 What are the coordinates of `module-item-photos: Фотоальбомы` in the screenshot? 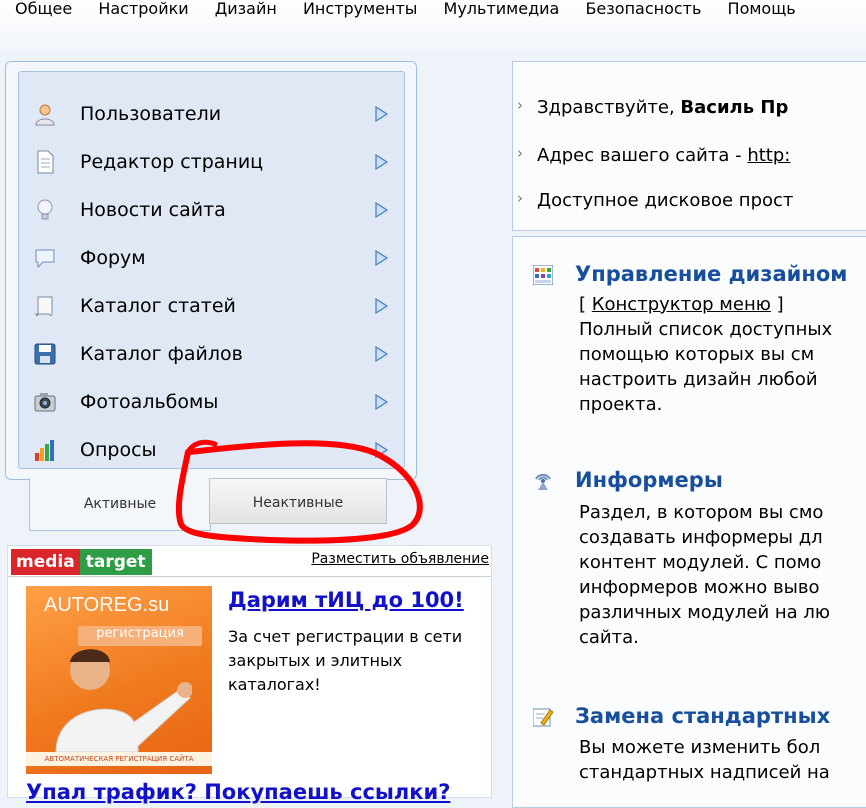 It's located at (211, 401).